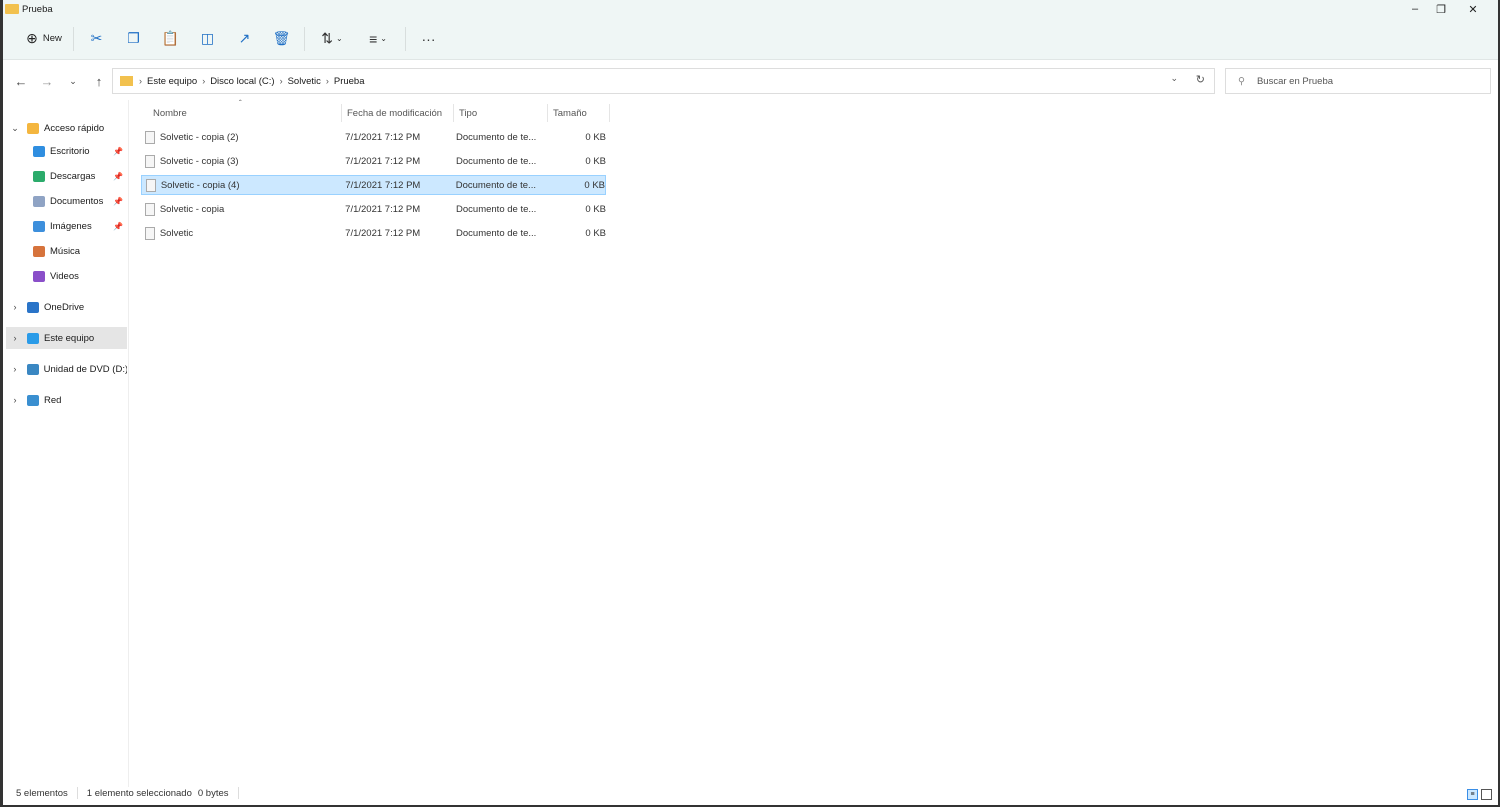 Image resolution: width=1500 pixels, height=807 pixels. Describe the element at coordinates (172, 81) in the screenshot. I see `breadcrumb-este-equipo: Este equipo` at that location.